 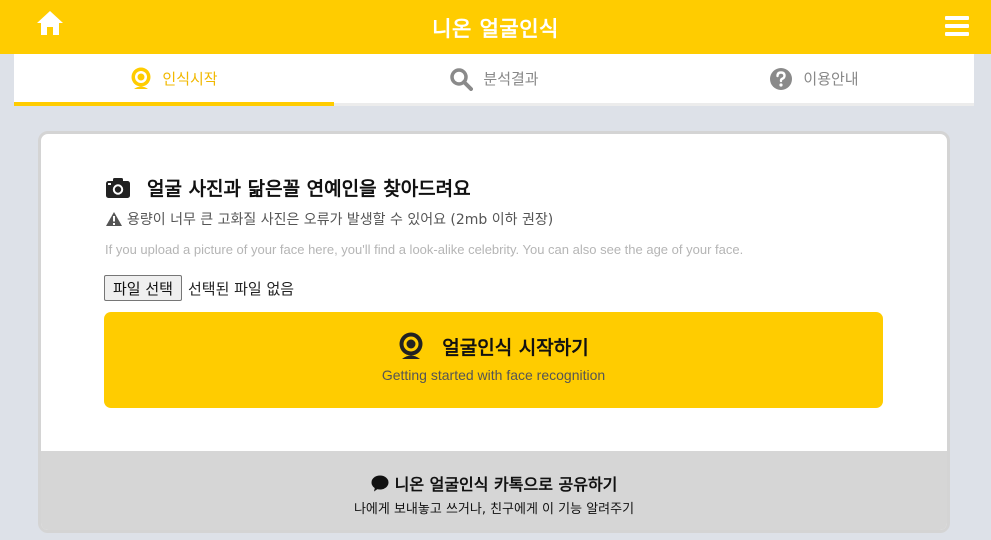 What do you see at coordinates (462, 79) in the screenshot?
I see `search-icon` at bounding box center [462, 79].